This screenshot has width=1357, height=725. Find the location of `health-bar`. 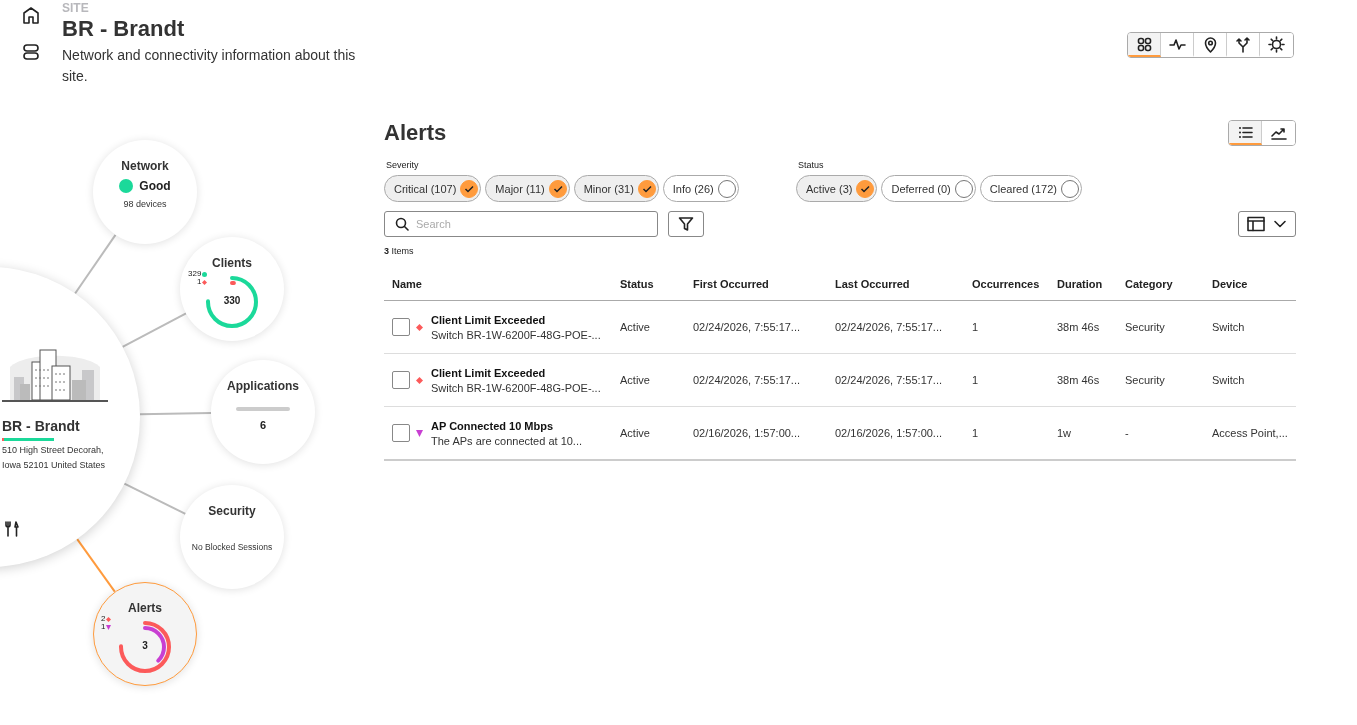

health-bar is located at coordinates (28, 439).